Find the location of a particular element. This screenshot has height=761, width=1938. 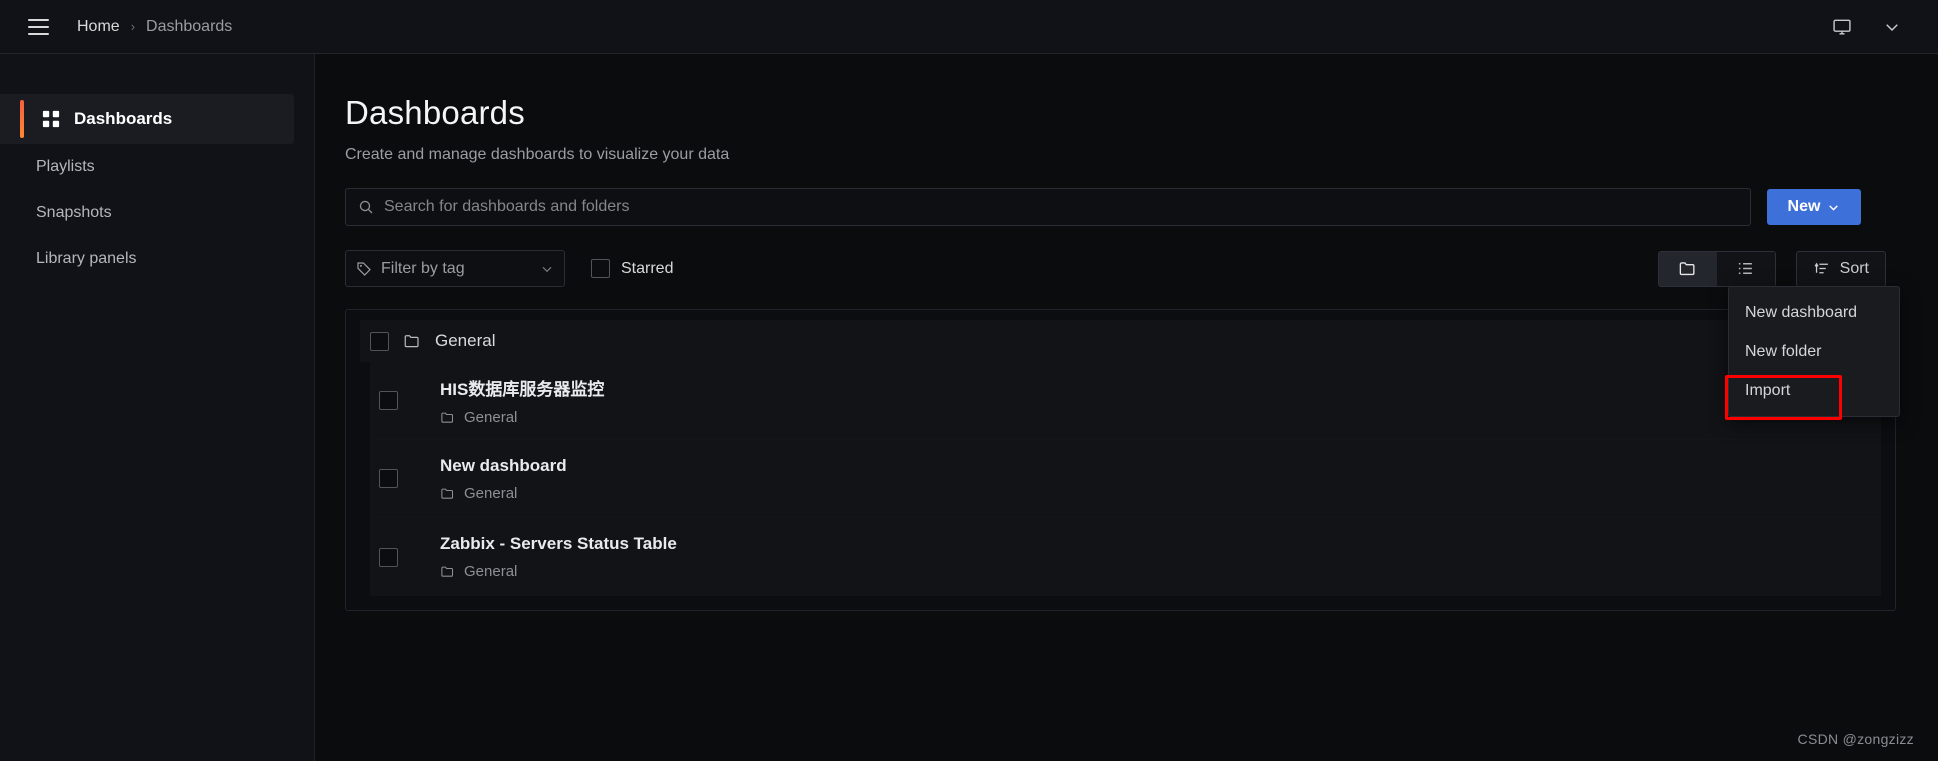

dashboard-title: New dashboard is located at coordinates (503, 465).